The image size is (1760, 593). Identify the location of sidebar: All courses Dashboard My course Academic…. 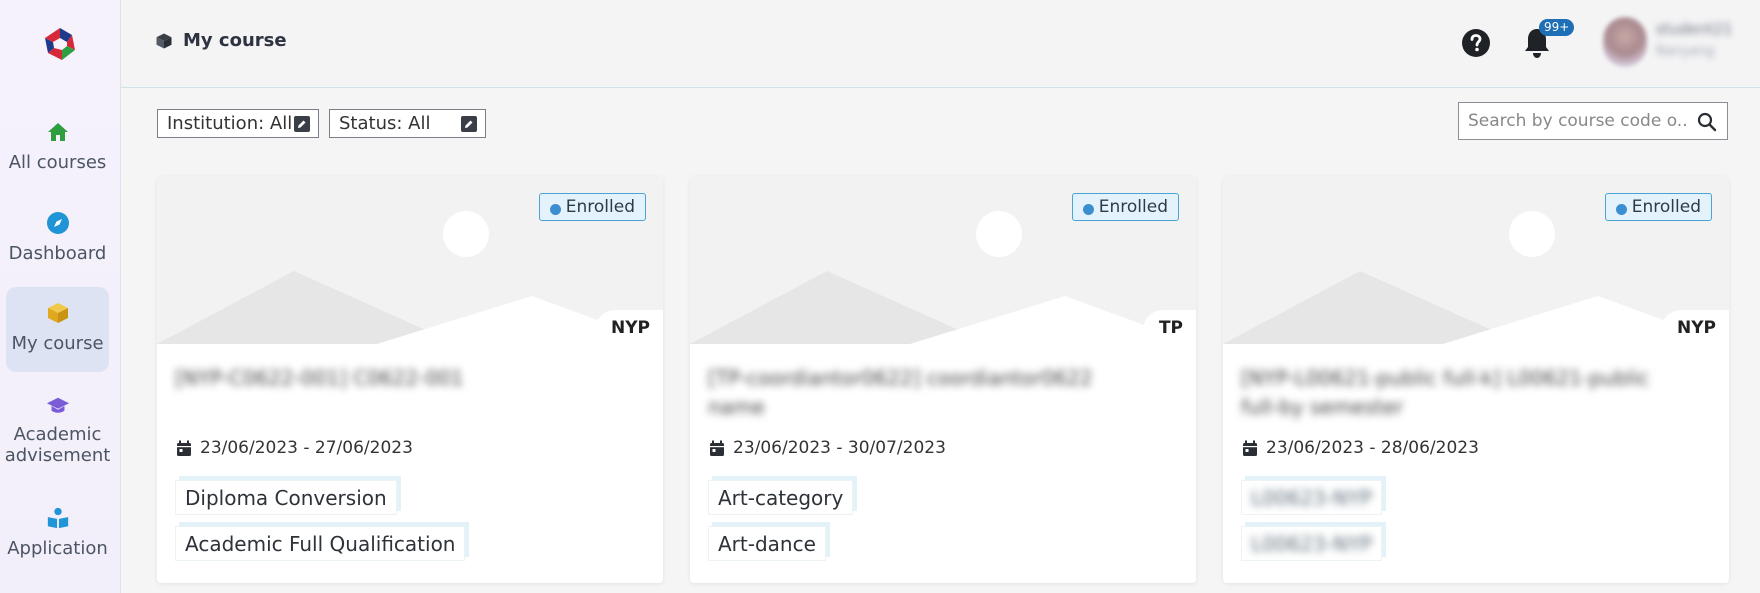
(60, 296).